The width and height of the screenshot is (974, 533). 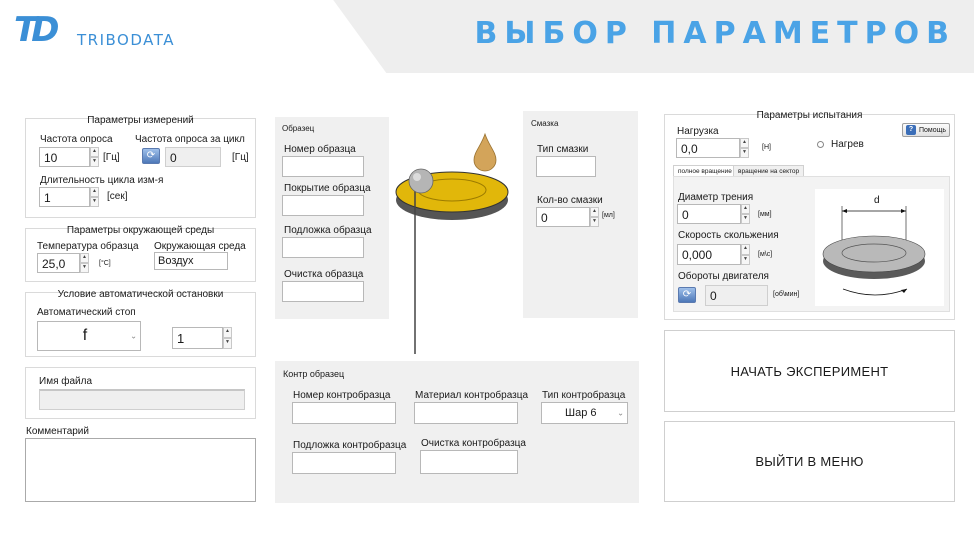 I want to click on duration-stepper: ▲ ▼, so click(x=94, y=197).